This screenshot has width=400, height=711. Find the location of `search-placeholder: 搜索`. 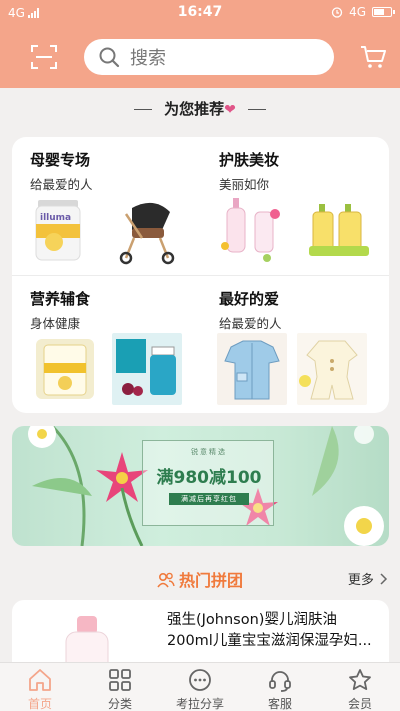

search-placeholder: 搜索 is located at coordinates (148, 58).